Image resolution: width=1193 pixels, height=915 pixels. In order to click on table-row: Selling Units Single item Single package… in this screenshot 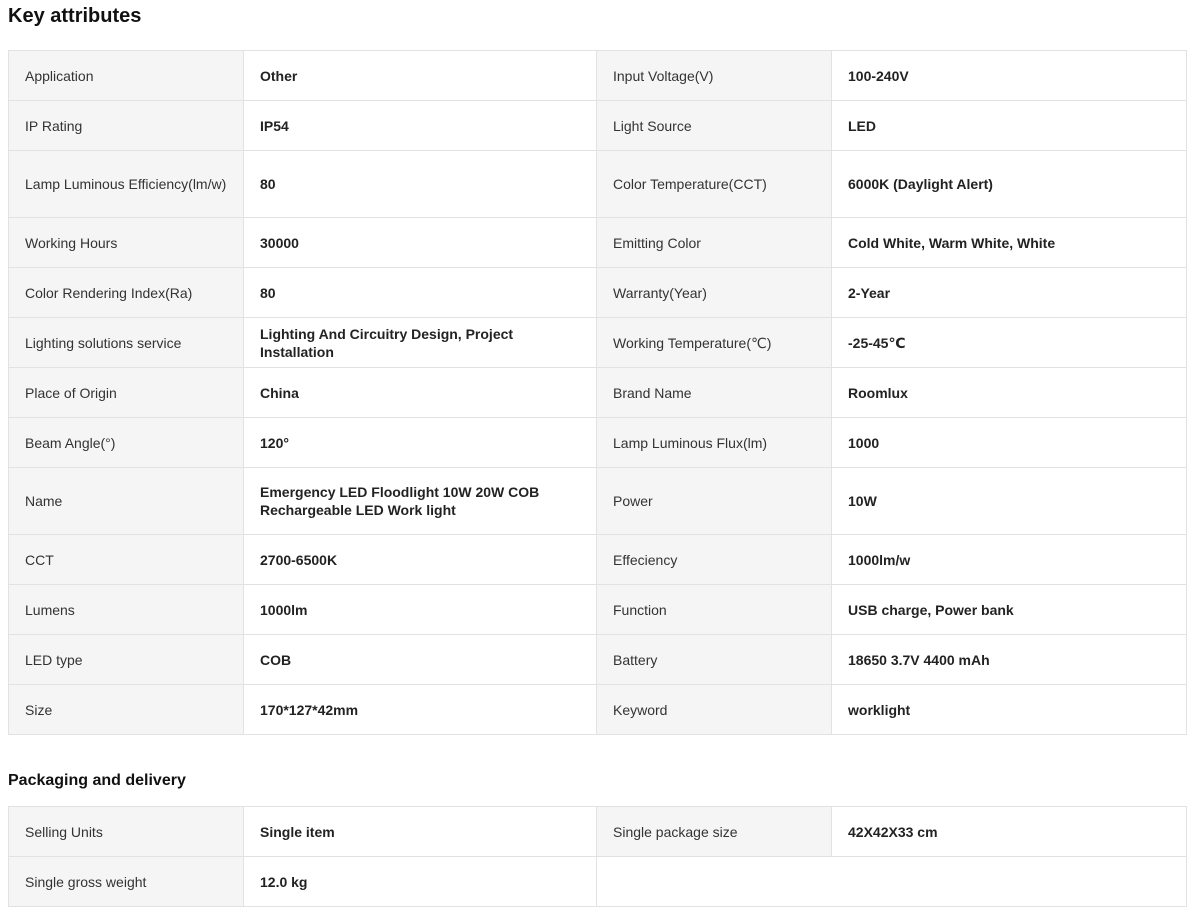, I will do `click(597, 831)`.